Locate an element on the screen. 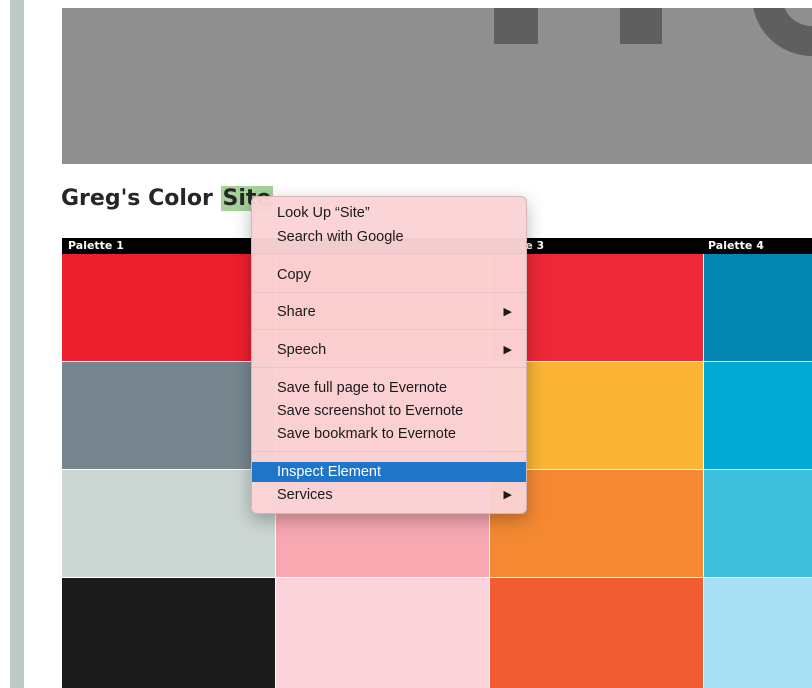 The width and height of the screenshot is (812, 688). menu-item-services: Services ▶ is located at coordinates (389, 495).